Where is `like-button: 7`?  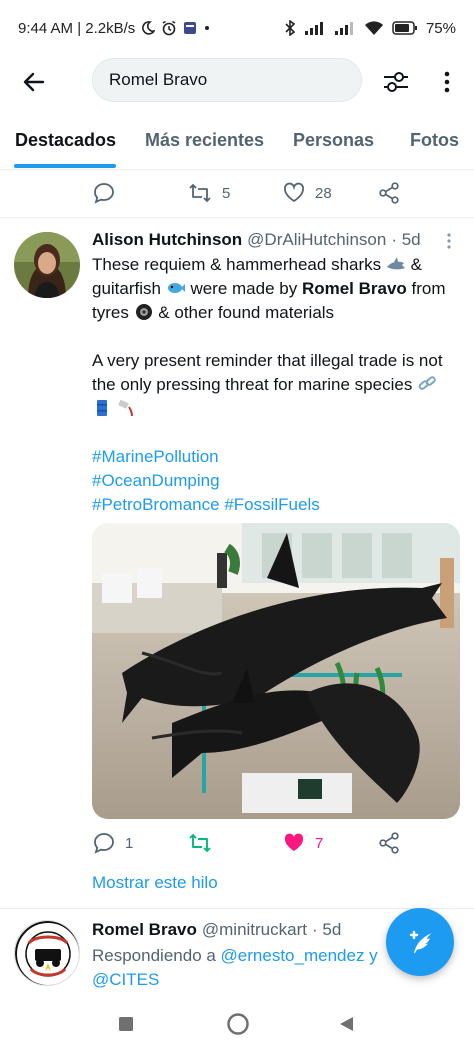
like-button: 7 is located at coordinates (303, 843).